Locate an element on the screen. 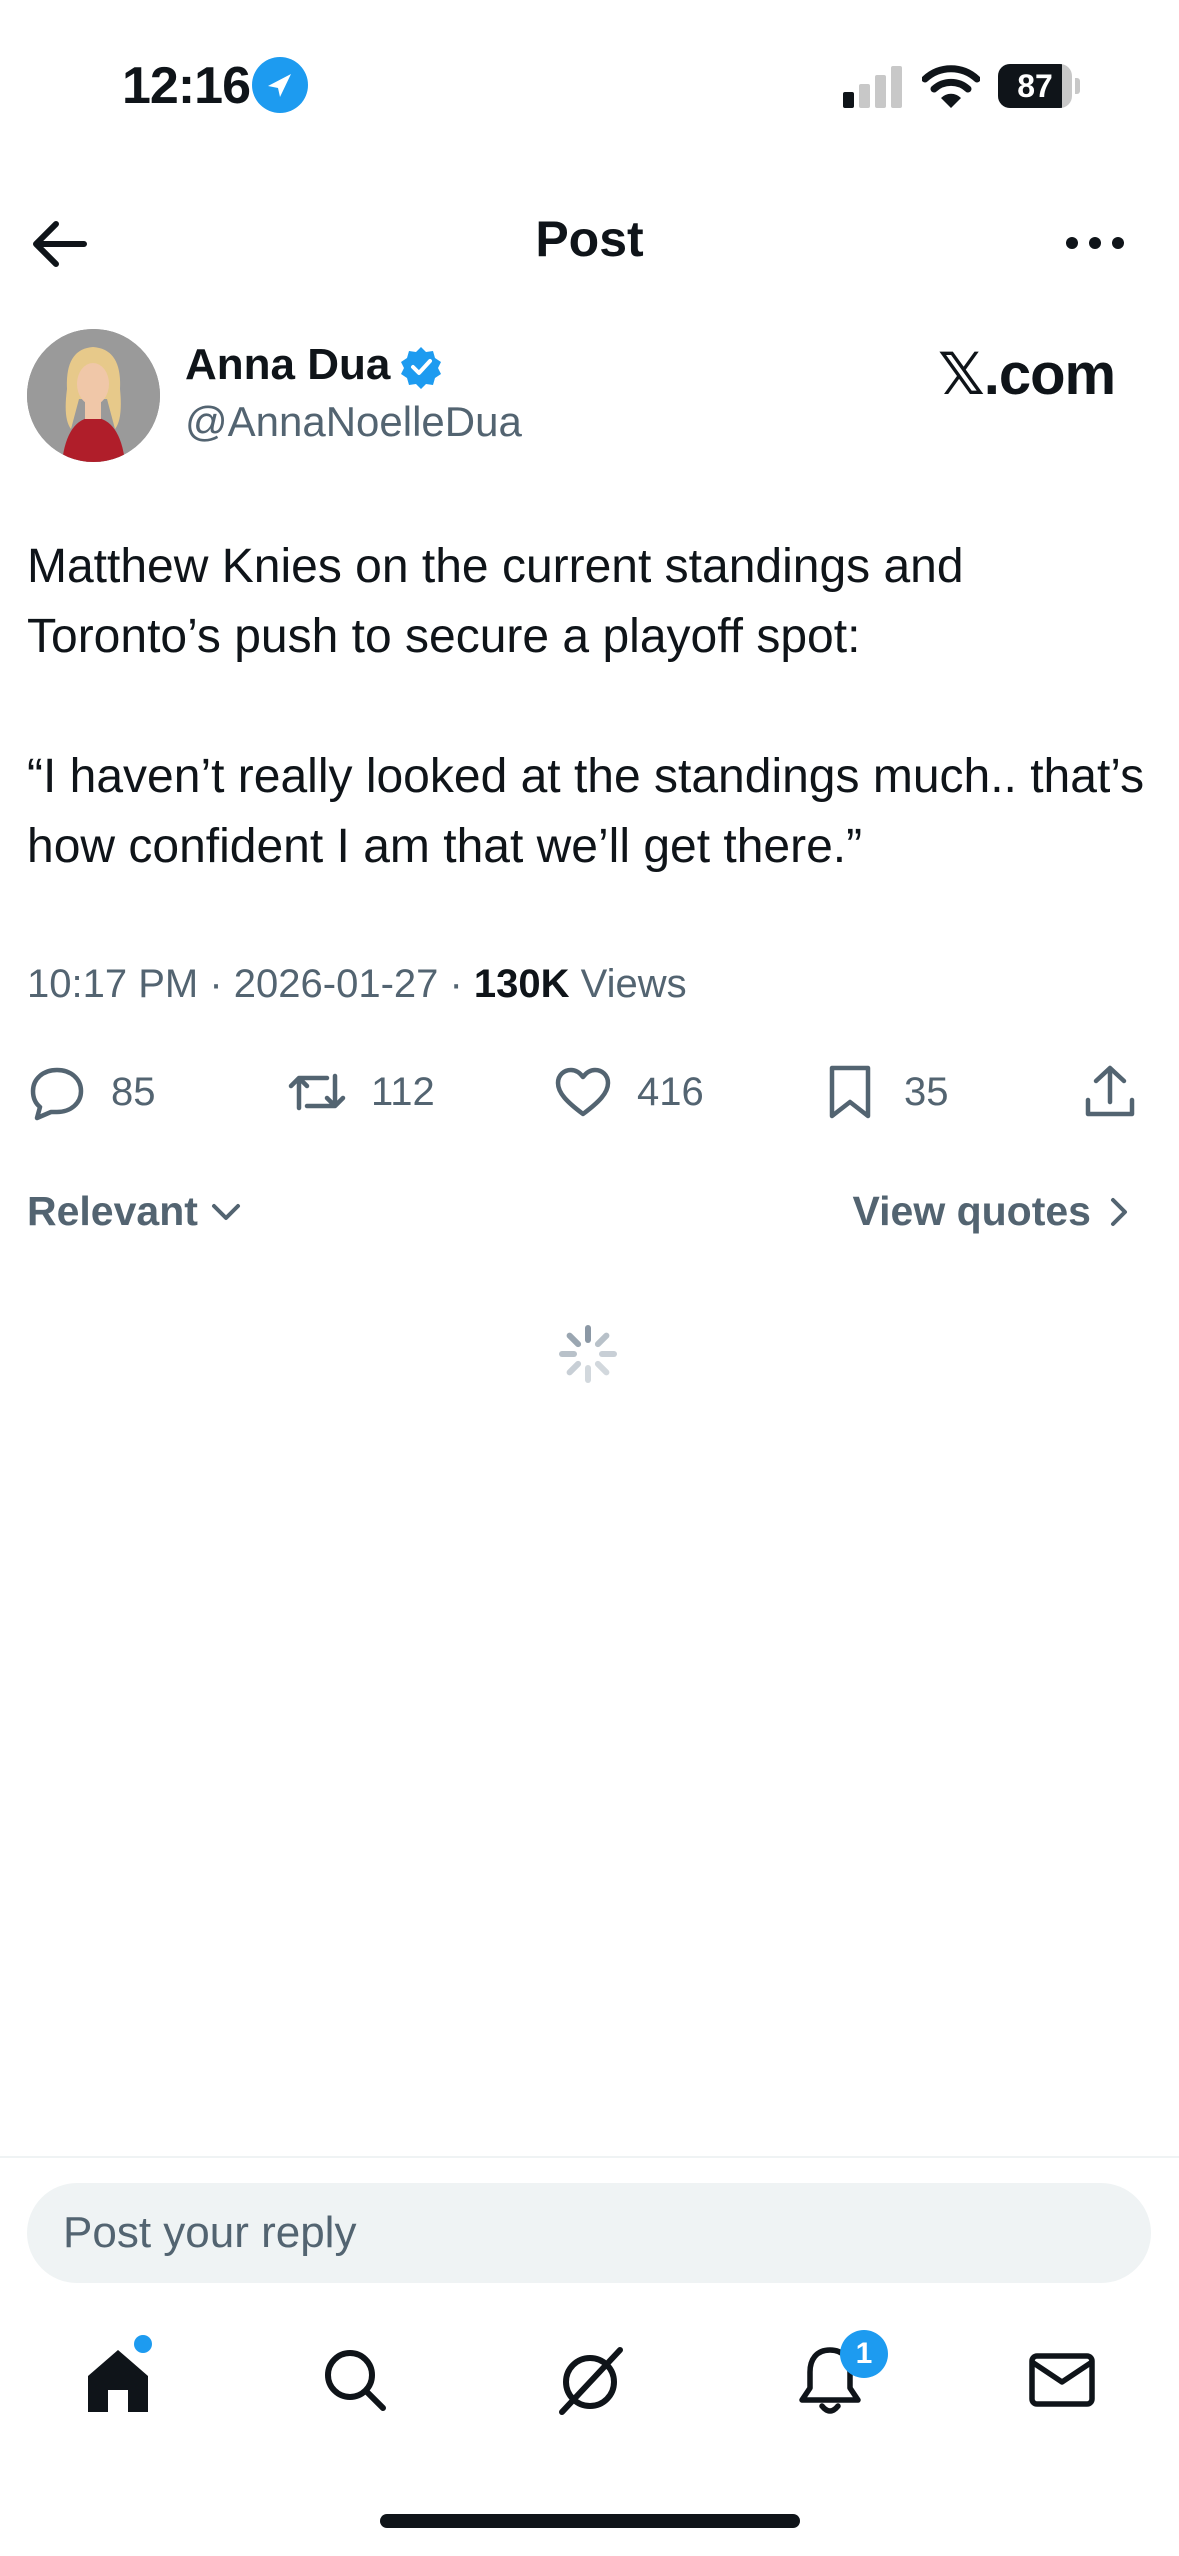 Image resolution: width=1179 pixels, height=2556 pixels. share-icon is located at coordinates (1110, 1091).